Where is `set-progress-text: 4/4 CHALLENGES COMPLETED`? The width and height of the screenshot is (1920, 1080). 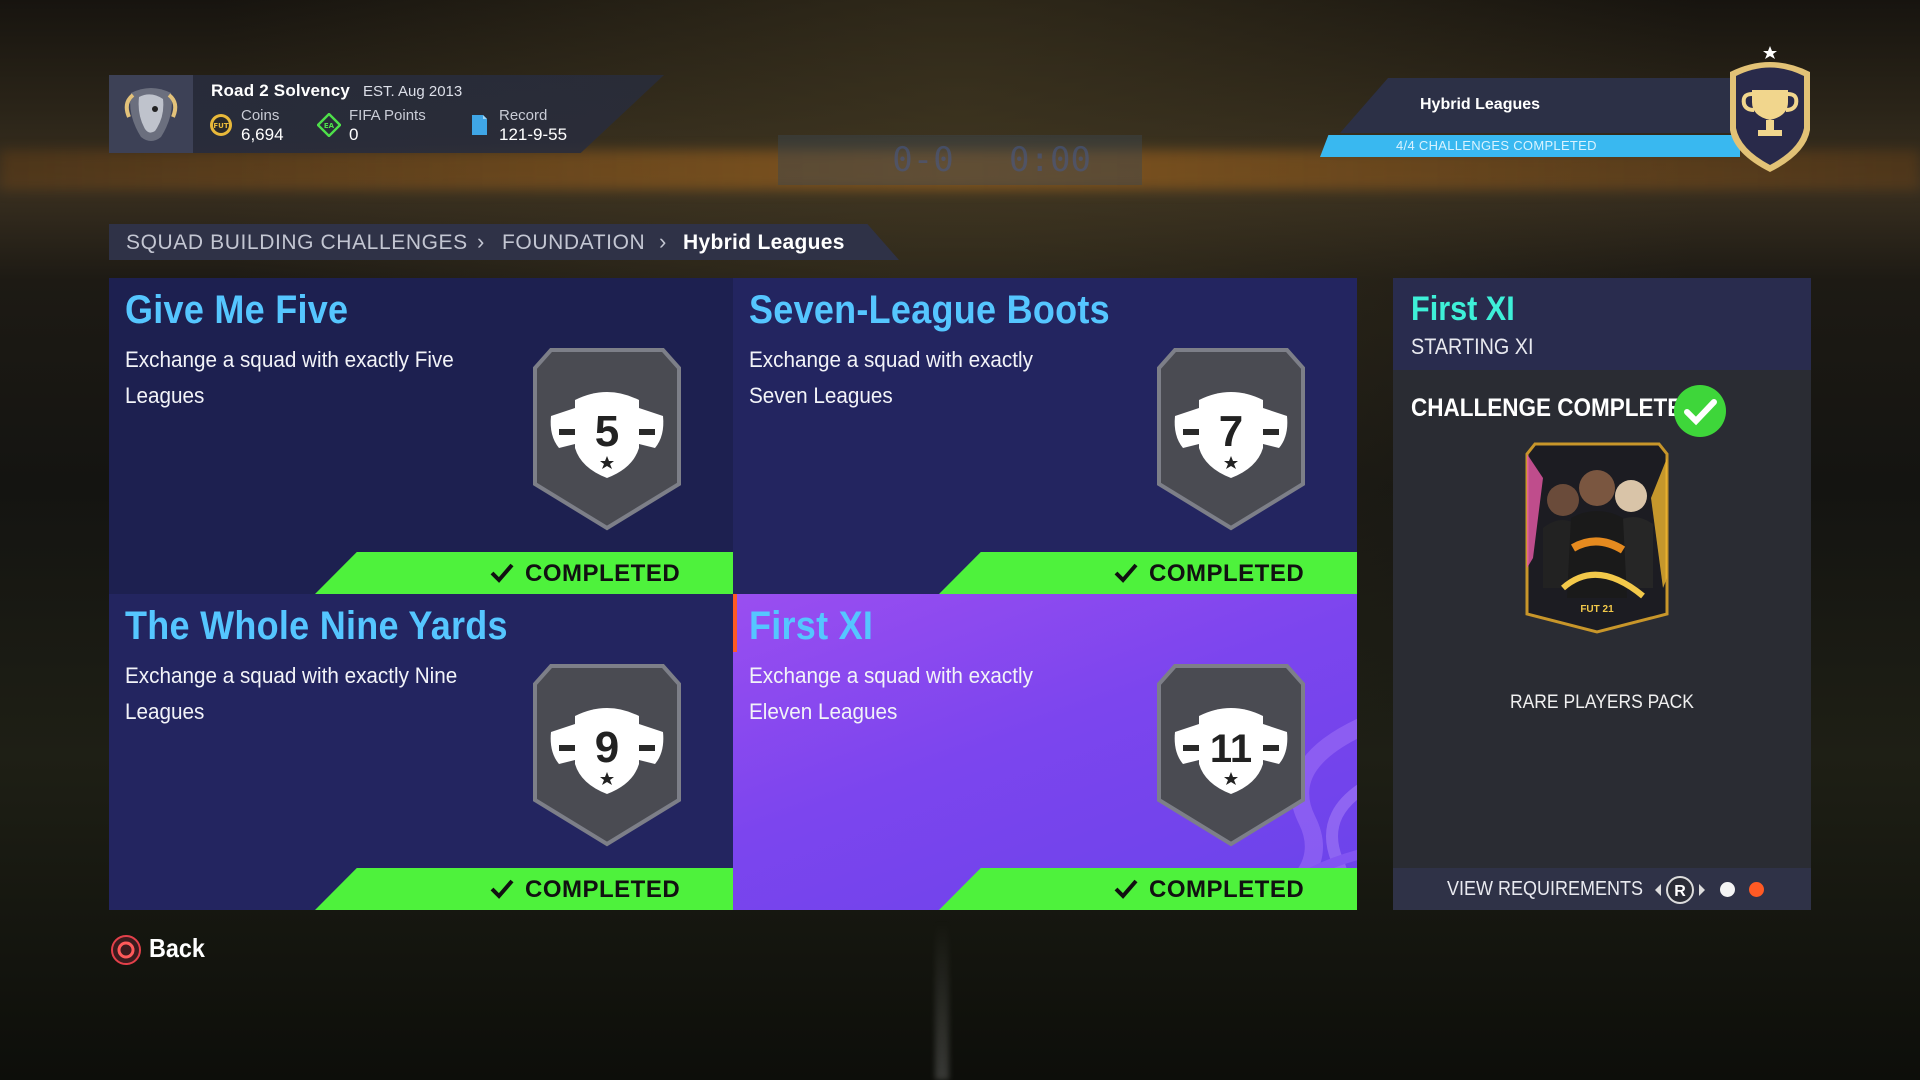
set-progress-text: 4/4 CHALLENGES COMPLETED is located at coordinates (1496, 145).